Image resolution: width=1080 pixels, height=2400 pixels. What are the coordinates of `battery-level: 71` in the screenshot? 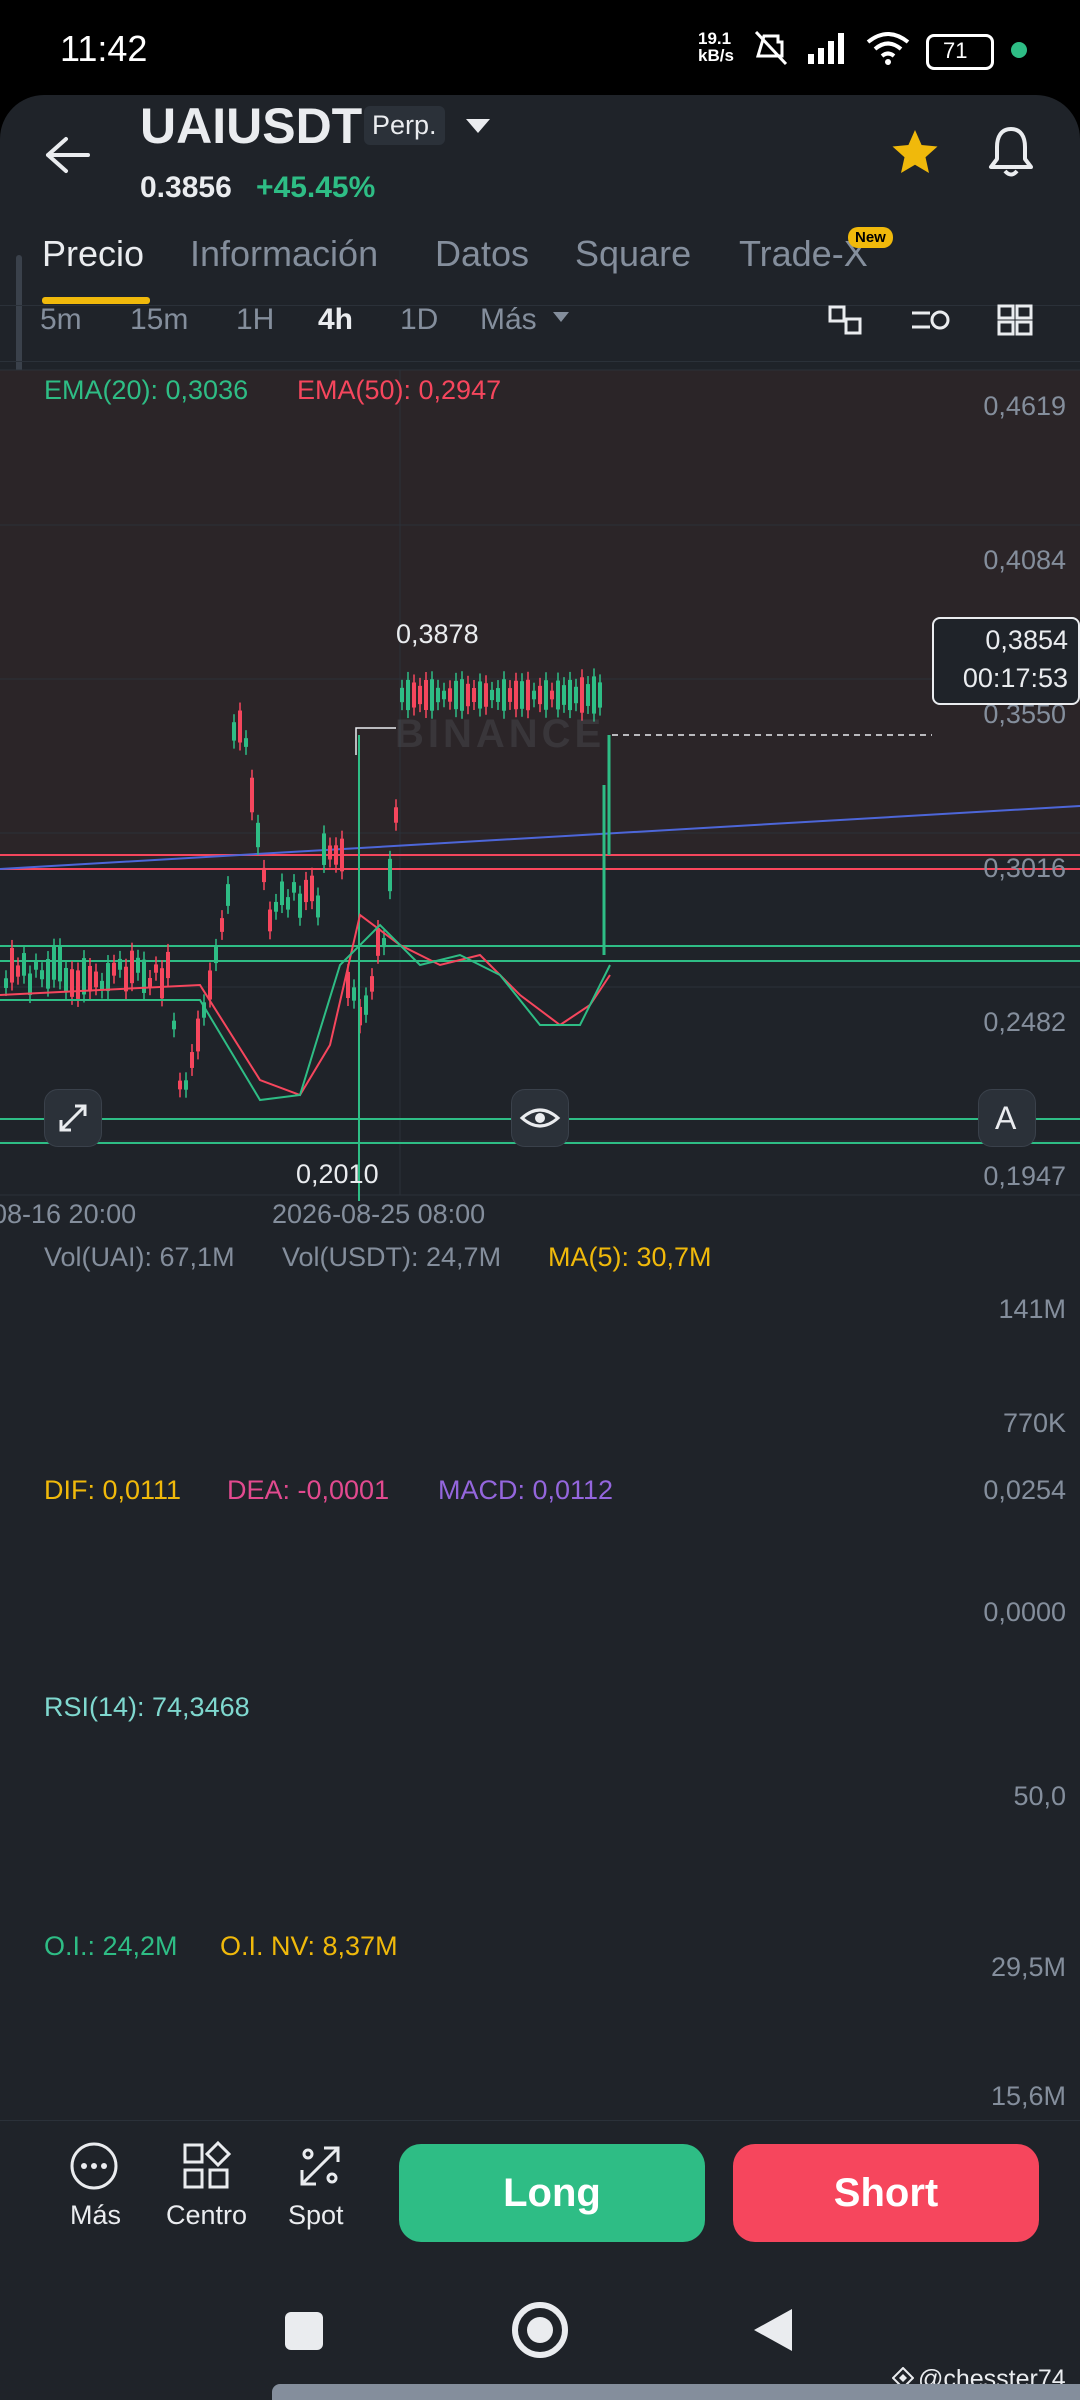 It's located at (955, 50).